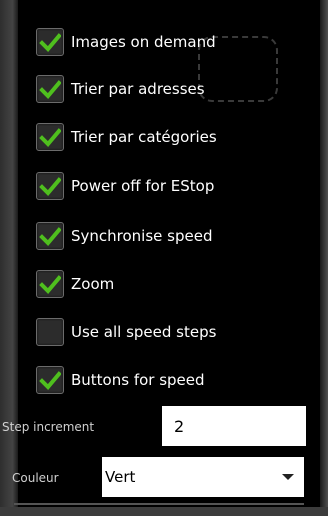 The width and height of the screenshot is (328, 516). I want to click on option-sort-by-address: Trier par adresses, so click(120, 89).